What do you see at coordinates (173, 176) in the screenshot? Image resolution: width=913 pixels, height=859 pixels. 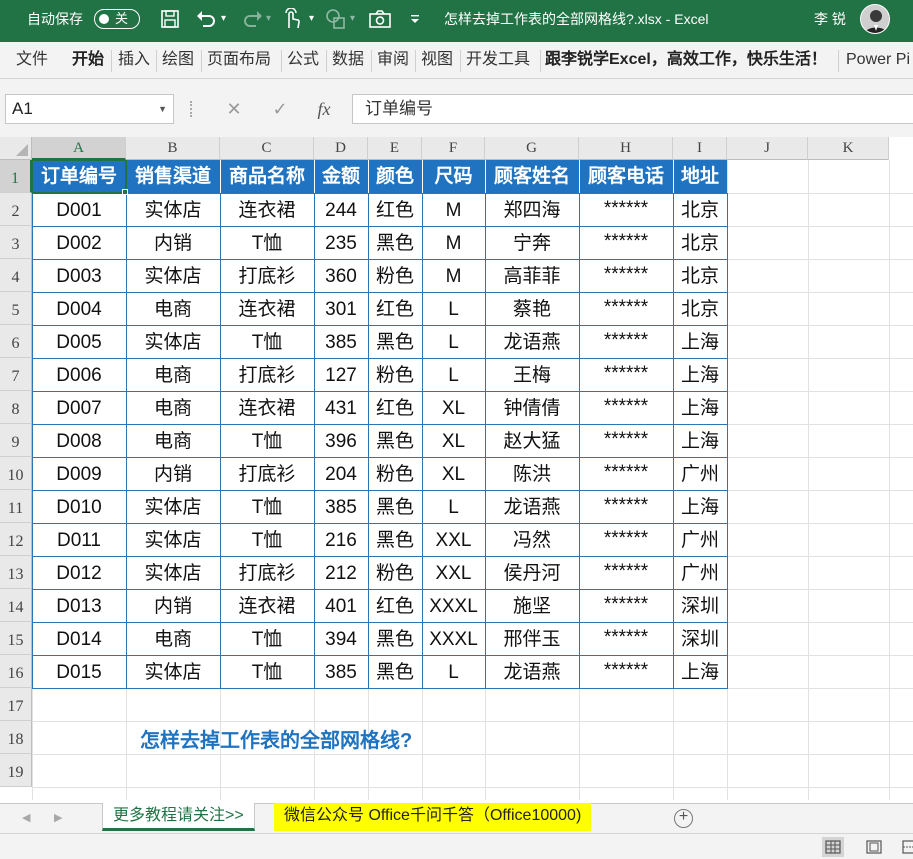 I see `table-header-cell: 销售渠道` at bounding box center [173, 176].